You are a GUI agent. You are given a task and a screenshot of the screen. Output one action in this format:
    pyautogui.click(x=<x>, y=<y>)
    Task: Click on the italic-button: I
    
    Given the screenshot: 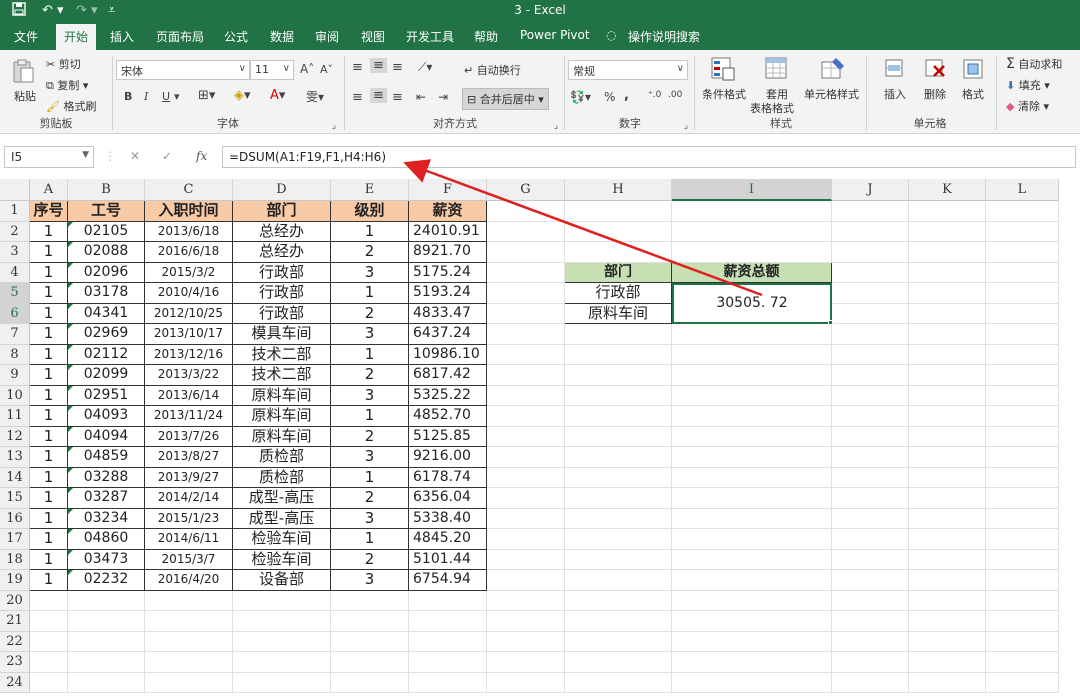 What is the action you would take?
    pyautogui.click(x=146, y=96)
    